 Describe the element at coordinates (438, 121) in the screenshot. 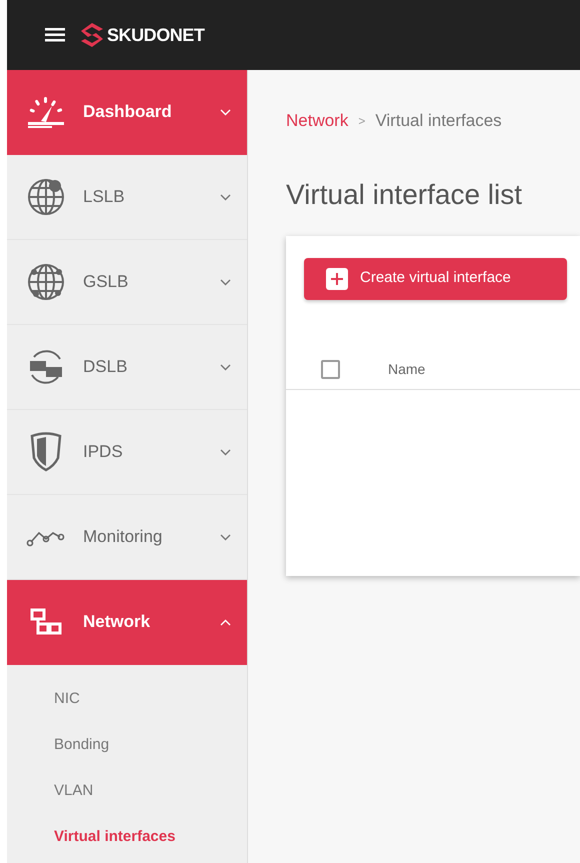

I see `breadcrumb-current: Virtual interfaces` at that location.